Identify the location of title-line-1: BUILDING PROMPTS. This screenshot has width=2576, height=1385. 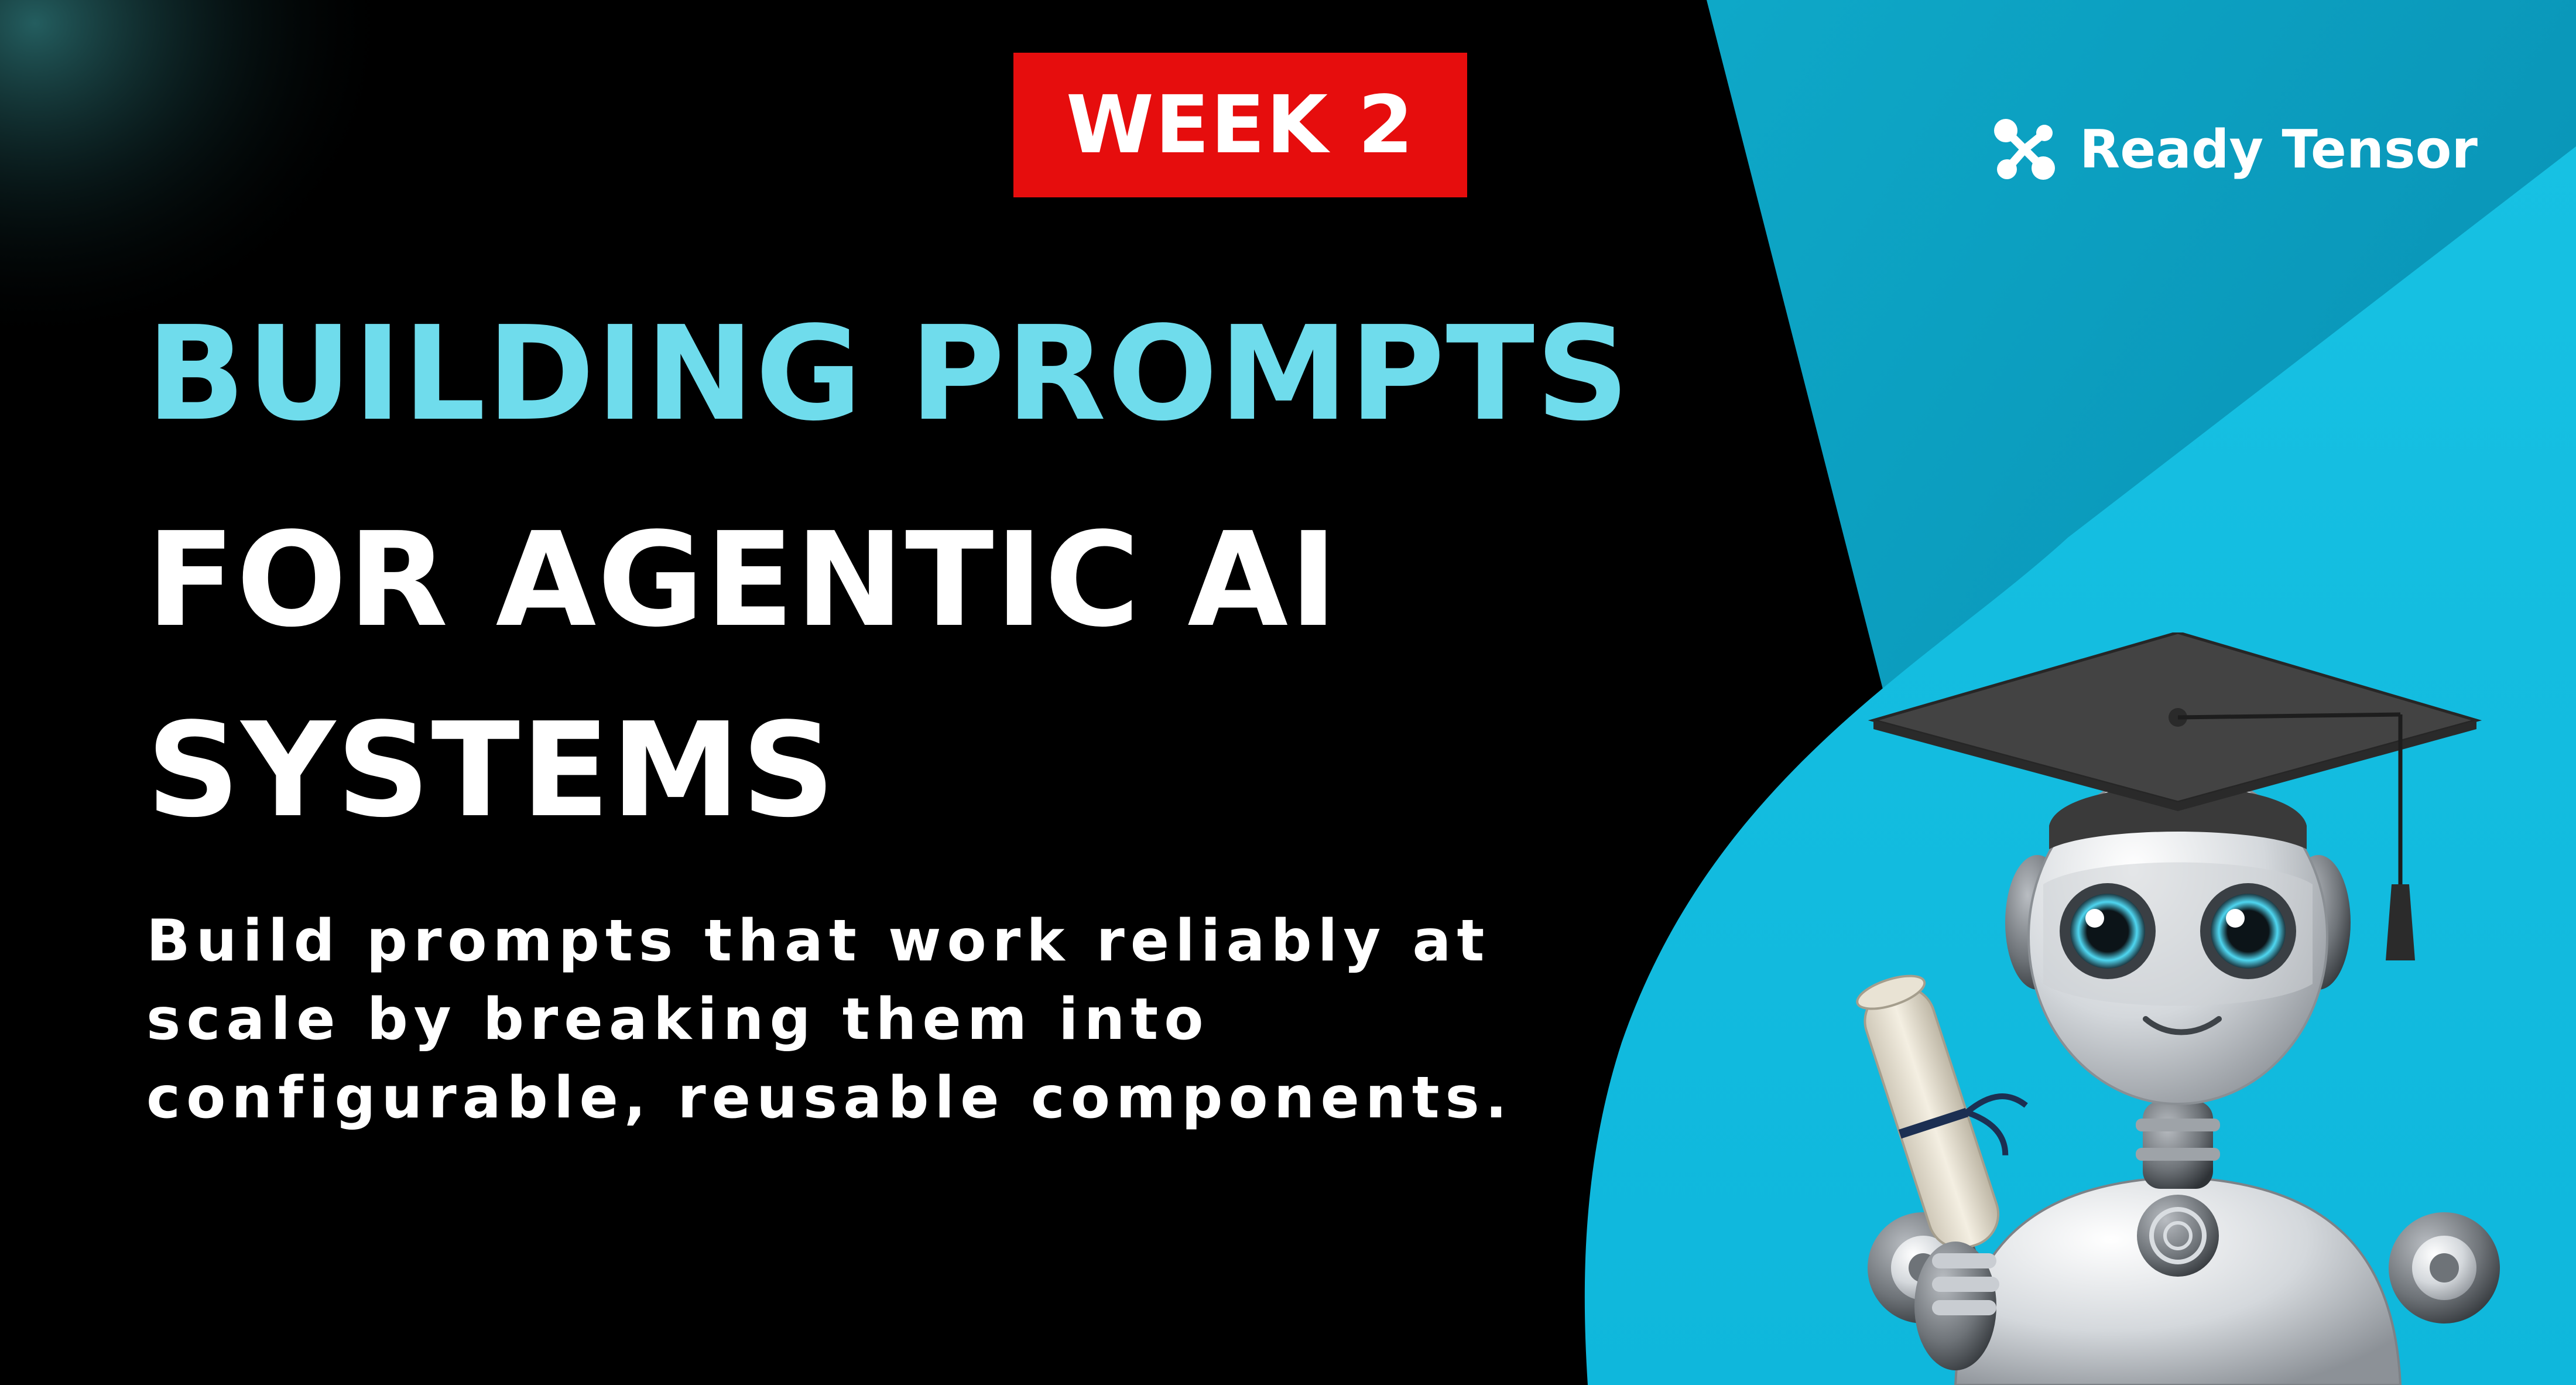
(888, 374).